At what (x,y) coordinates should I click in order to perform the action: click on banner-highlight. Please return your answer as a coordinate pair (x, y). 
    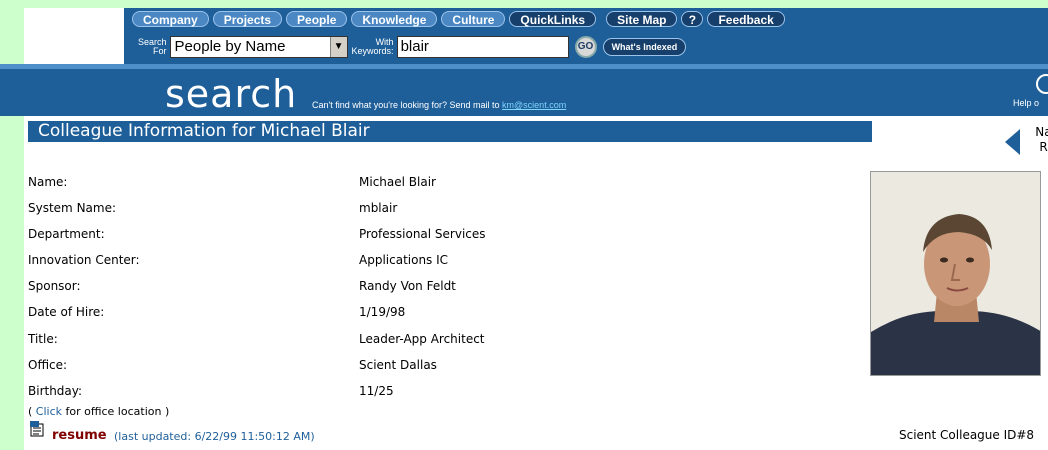
    Looking at the image, I should click on (524, 66).